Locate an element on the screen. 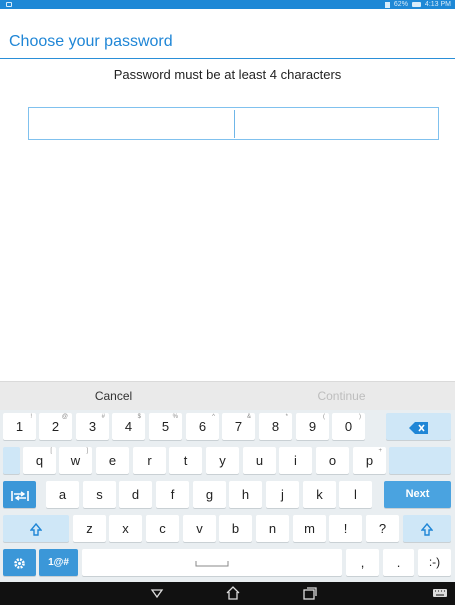  key-label: 0 is located at coordinates (348, 426).